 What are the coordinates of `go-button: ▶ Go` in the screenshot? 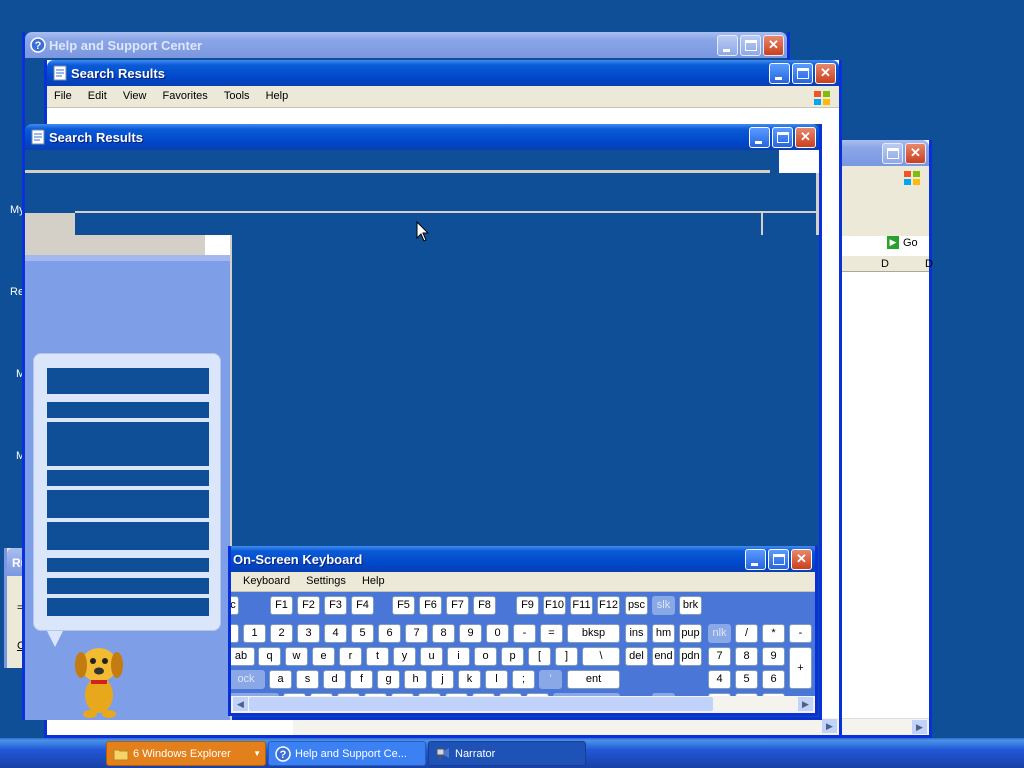 It's located at (908, 243).